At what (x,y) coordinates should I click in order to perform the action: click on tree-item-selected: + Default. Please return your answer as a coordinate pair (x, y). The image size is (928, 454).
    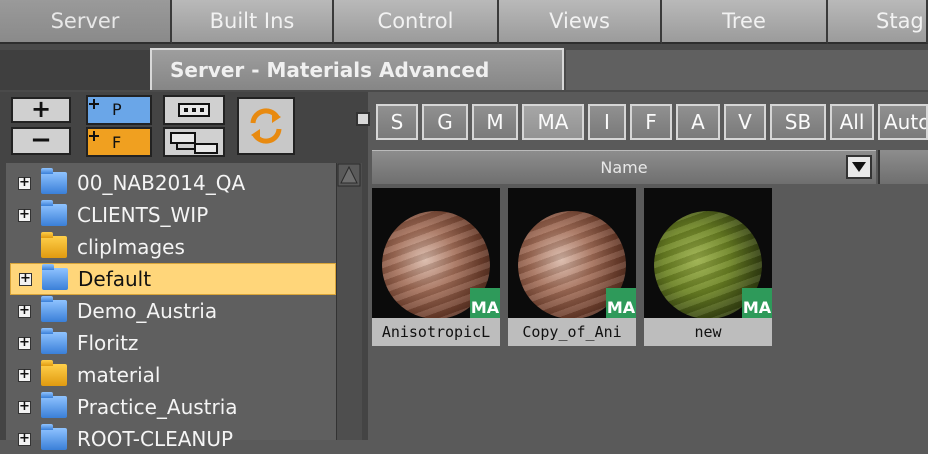
    Looking at the image, I should click on (173, 279).